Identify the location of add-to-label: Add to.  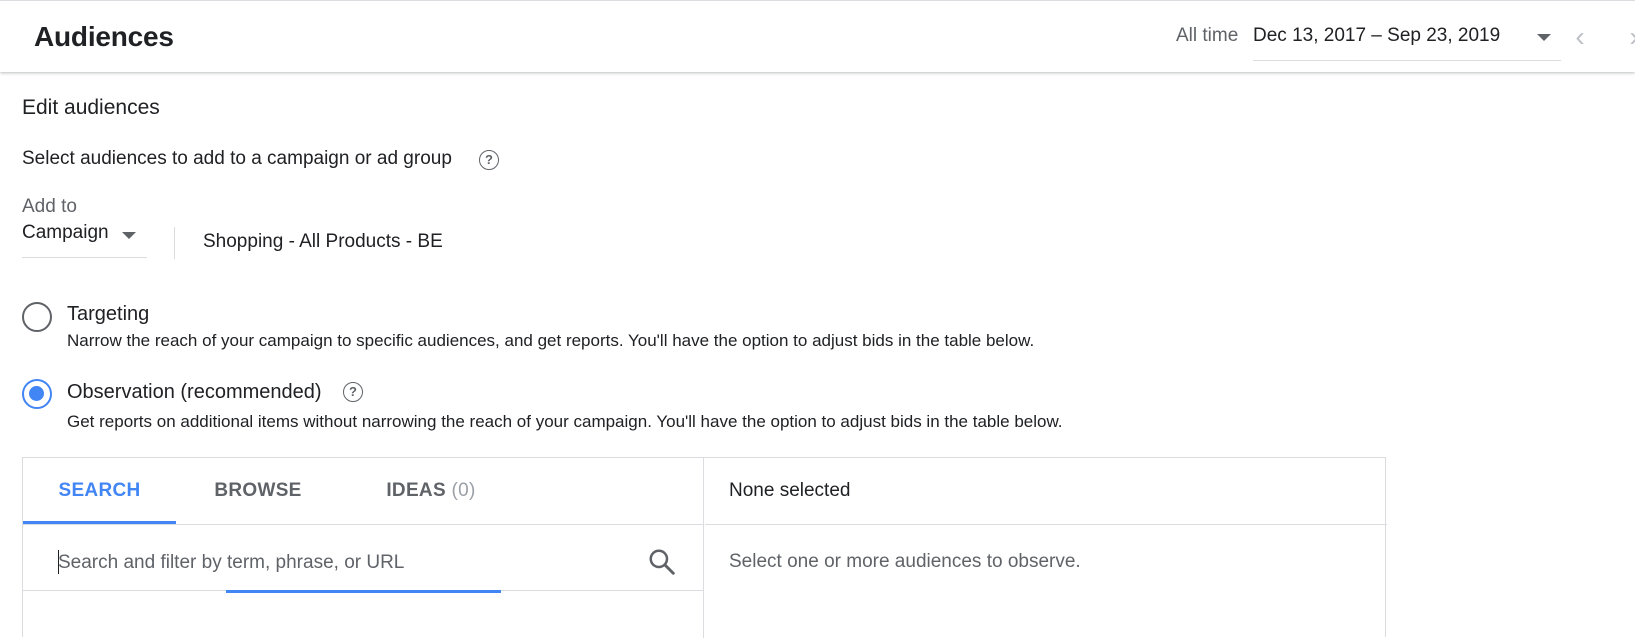
(49, 206).